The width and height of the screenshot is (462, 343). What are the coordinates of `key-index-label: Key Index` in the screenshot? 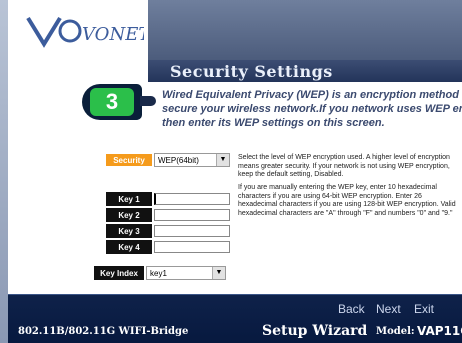 It's located at (119, 273).